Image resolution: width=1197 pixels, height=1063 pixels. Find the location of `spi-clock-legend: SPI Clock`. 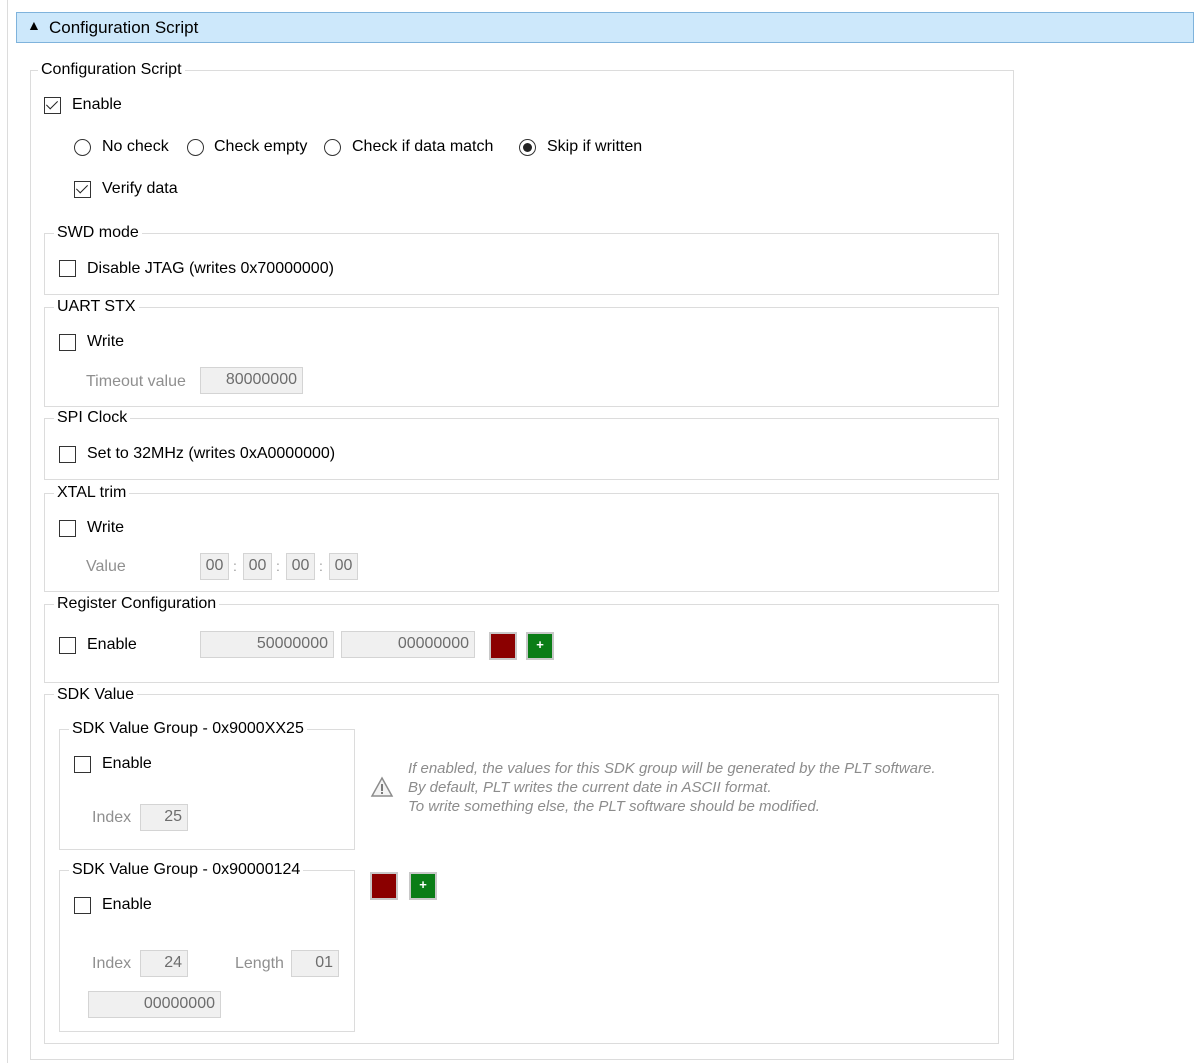

spi-clock-legend: SPI Clock is located at coordinates (92, 418).